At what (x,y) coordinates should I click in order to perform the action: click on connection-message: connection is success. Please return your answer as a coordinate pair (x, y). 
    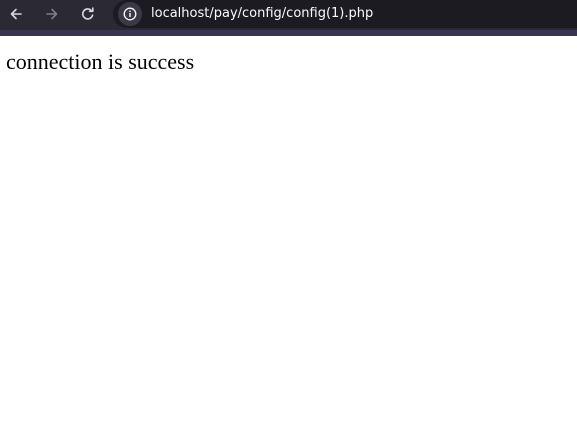
    Looking at the image, I should click on (100, 61).